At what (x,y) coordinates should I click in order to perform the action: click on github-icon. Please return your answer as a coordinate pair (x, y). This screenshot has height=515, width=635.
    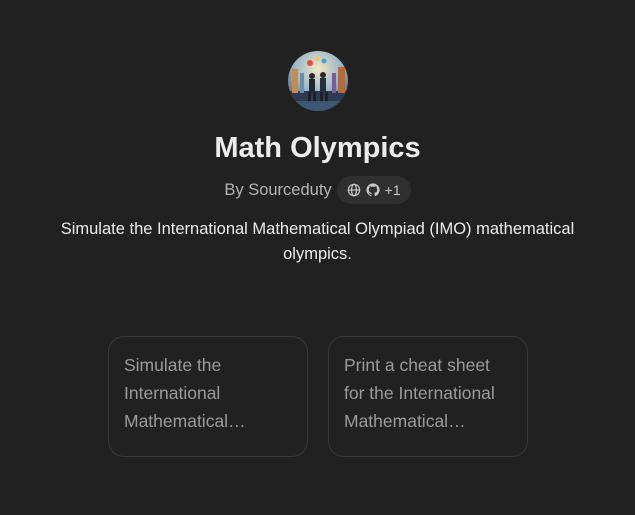
    Looking at the image, I should click on (373, 190).